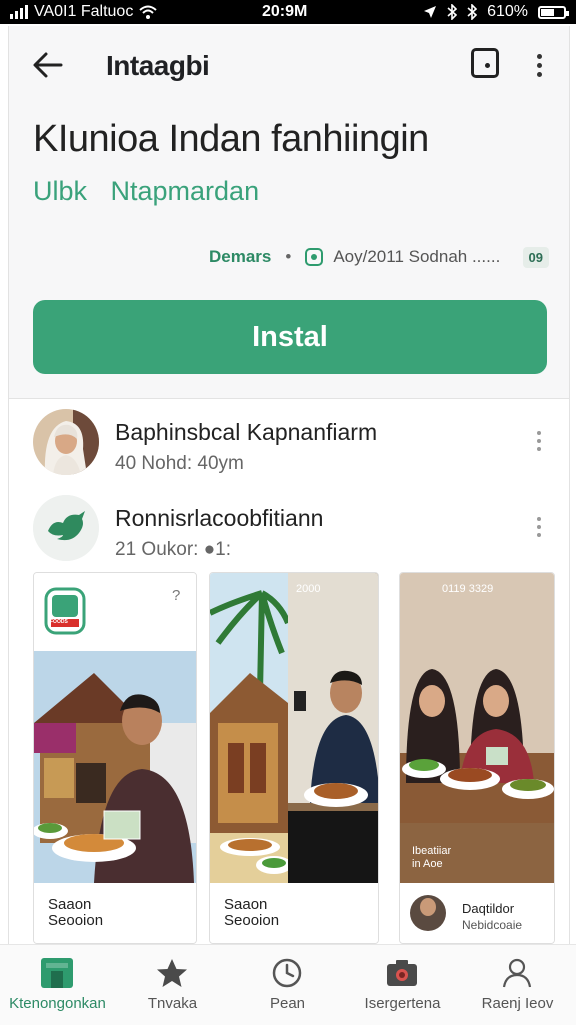  Describe the element at coordinates (146, 191) in the screenshot. I see `app-subtitle: Ulbk Ntapmardan` at that location.